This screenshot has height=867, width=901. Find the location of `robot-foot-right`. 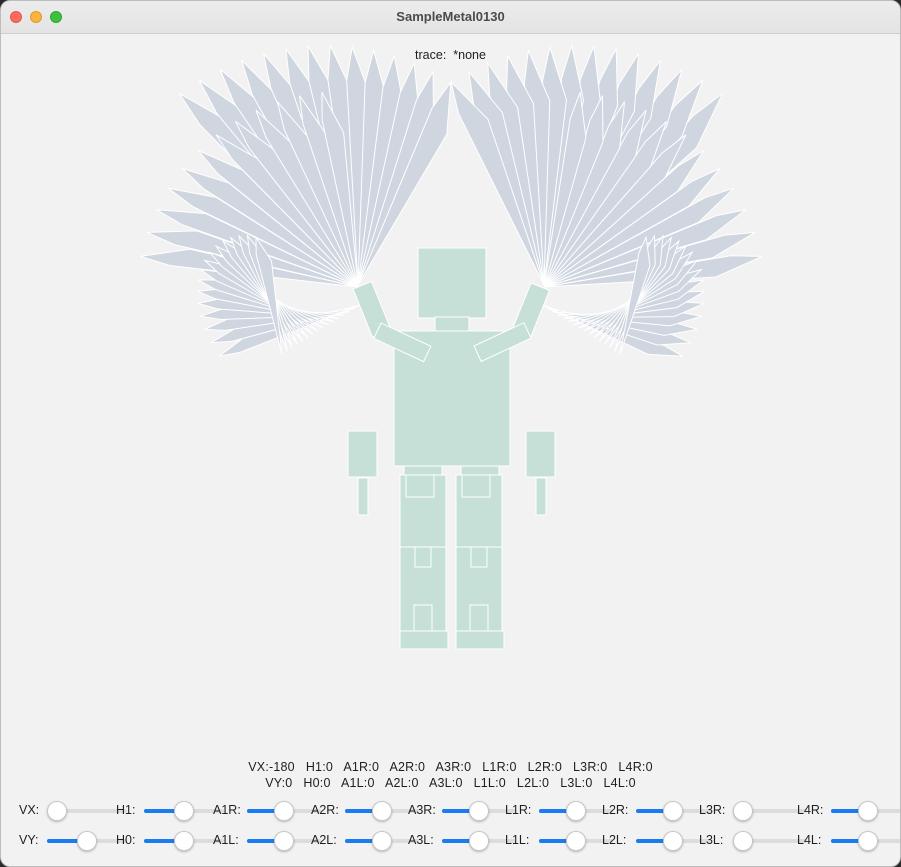

robot-foot-right is located at coordinates (480, 640).